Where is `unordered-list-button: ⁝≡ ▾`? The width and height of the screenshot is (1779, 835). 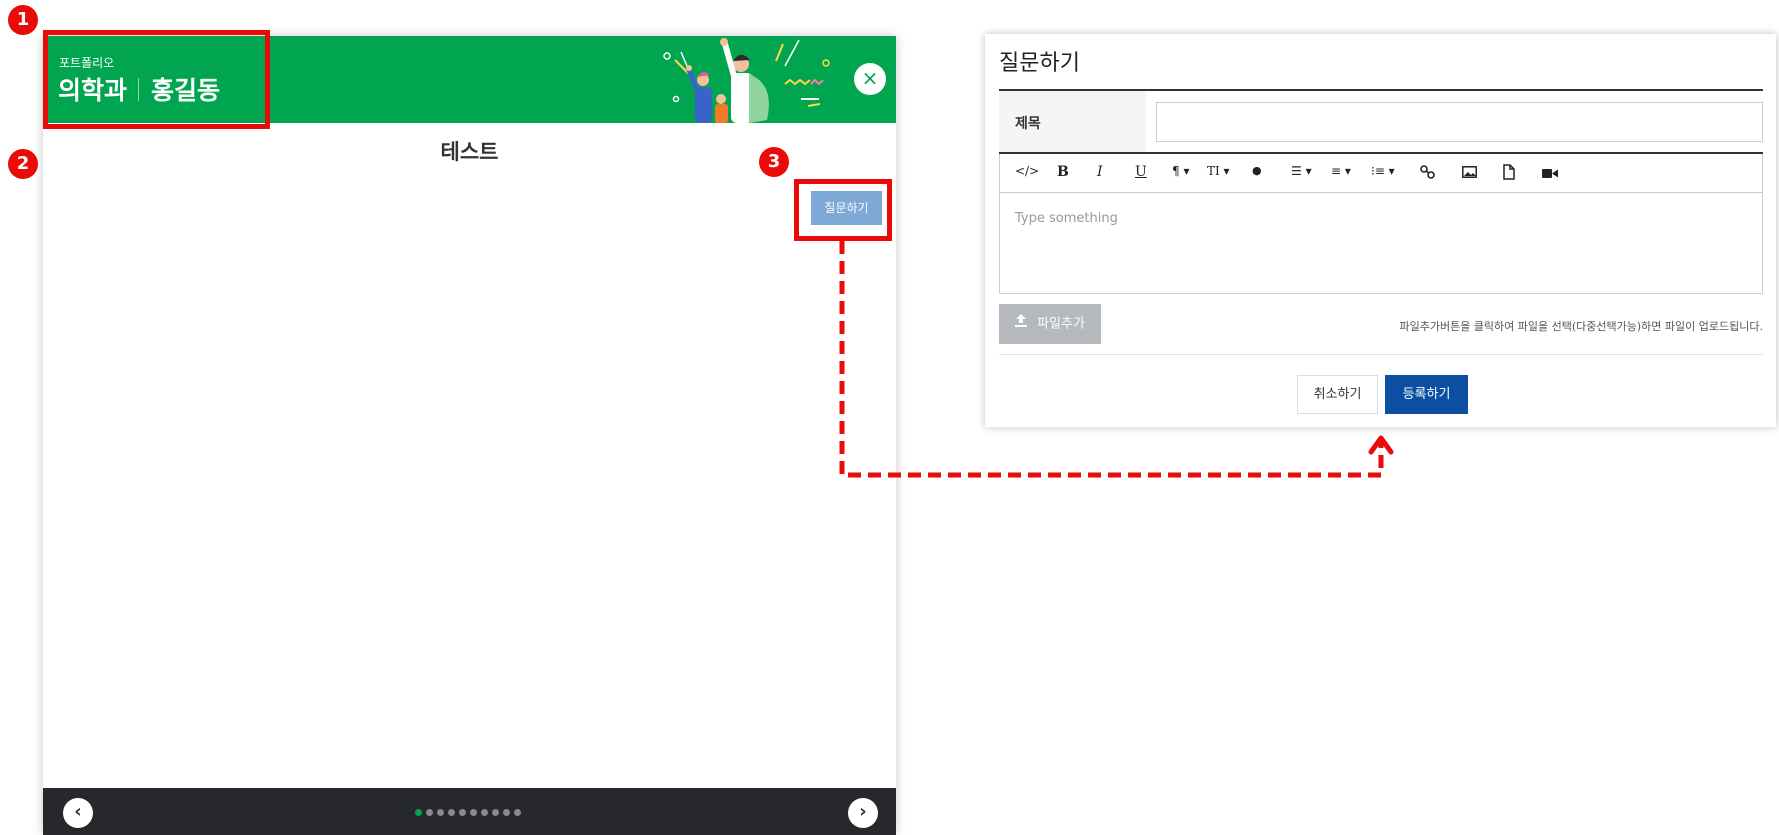
unordered-list-button: ⁝≡ ▾ is located at coordinates (1383, 171).